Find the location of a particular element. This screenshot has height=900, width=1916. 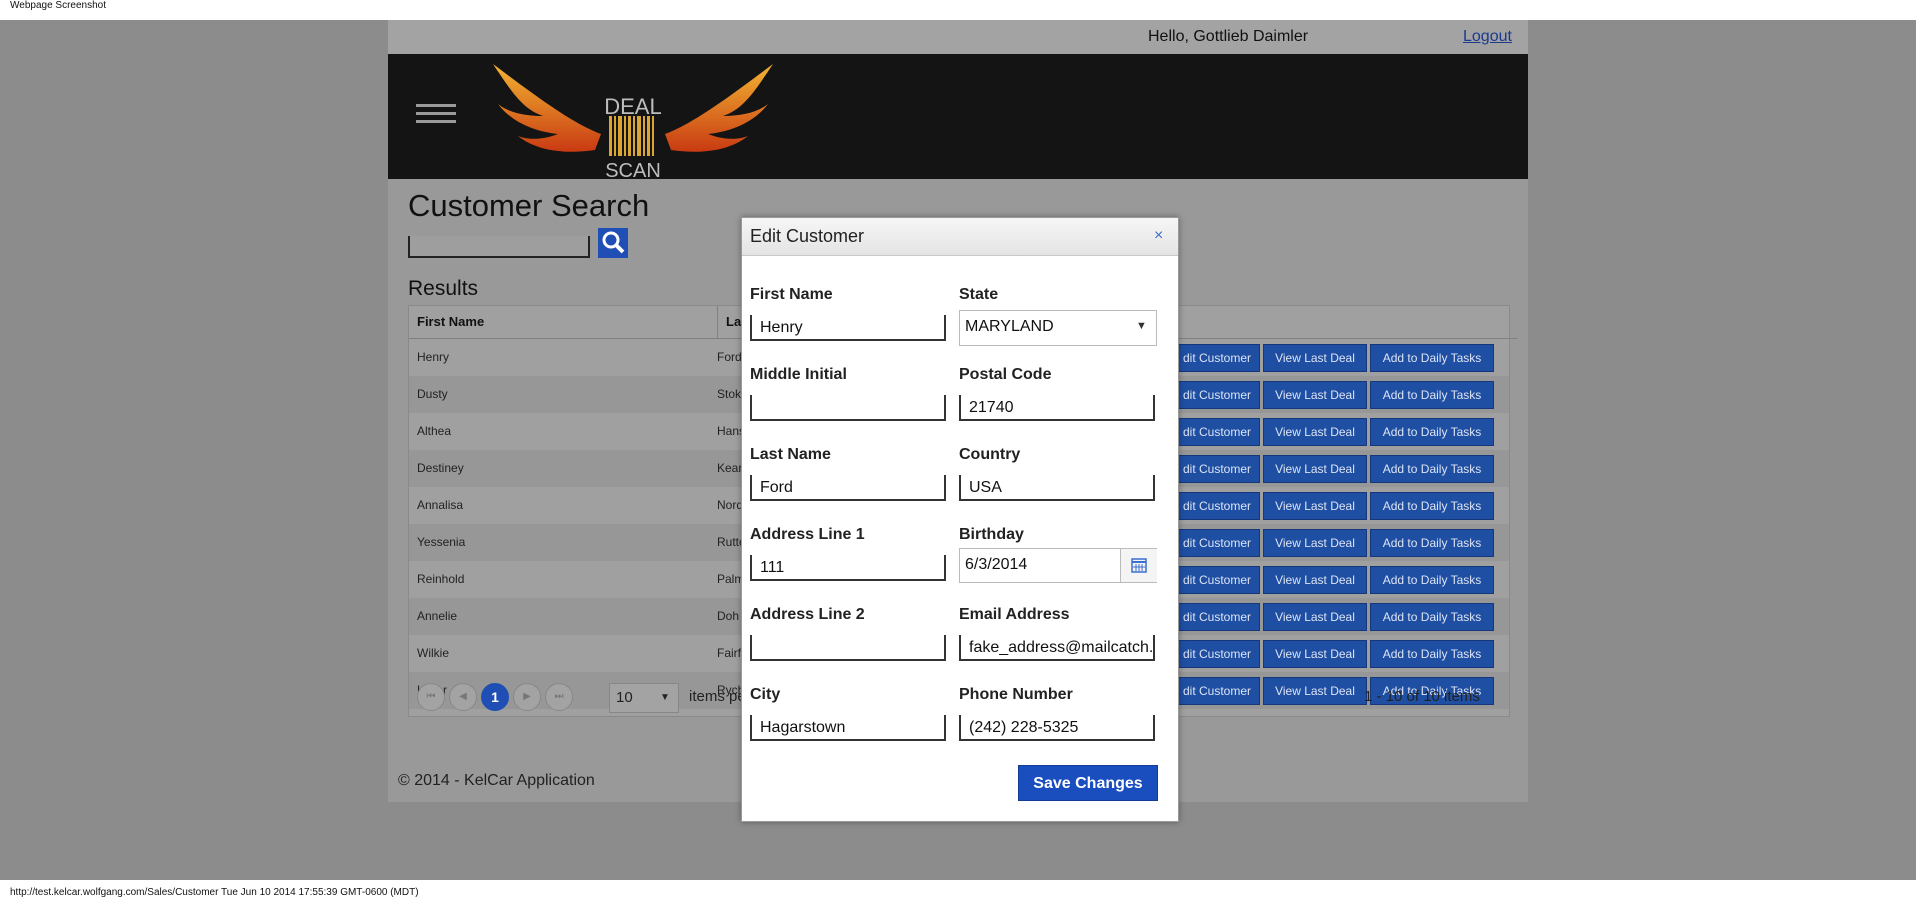

first-name-field: Henry is located at coordinates (848, 328).